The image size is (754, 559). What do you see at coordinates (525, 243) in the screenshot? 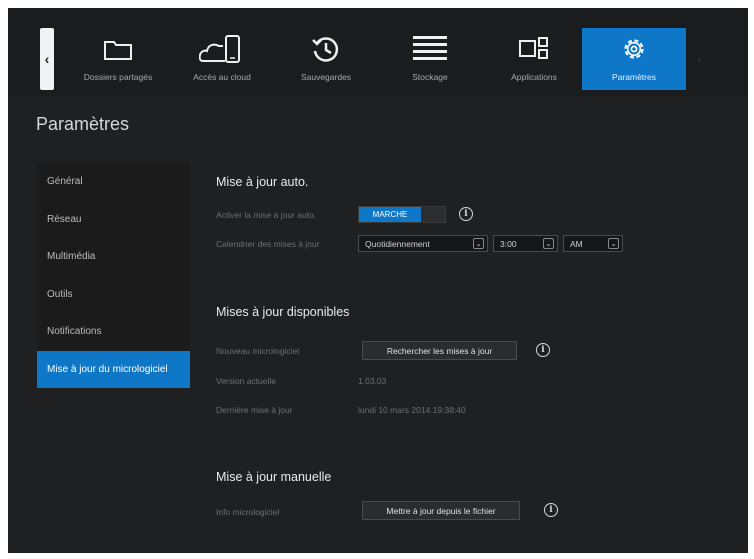
I see `time-select: 3:00 ⌄` at bounding box center [525, 243].